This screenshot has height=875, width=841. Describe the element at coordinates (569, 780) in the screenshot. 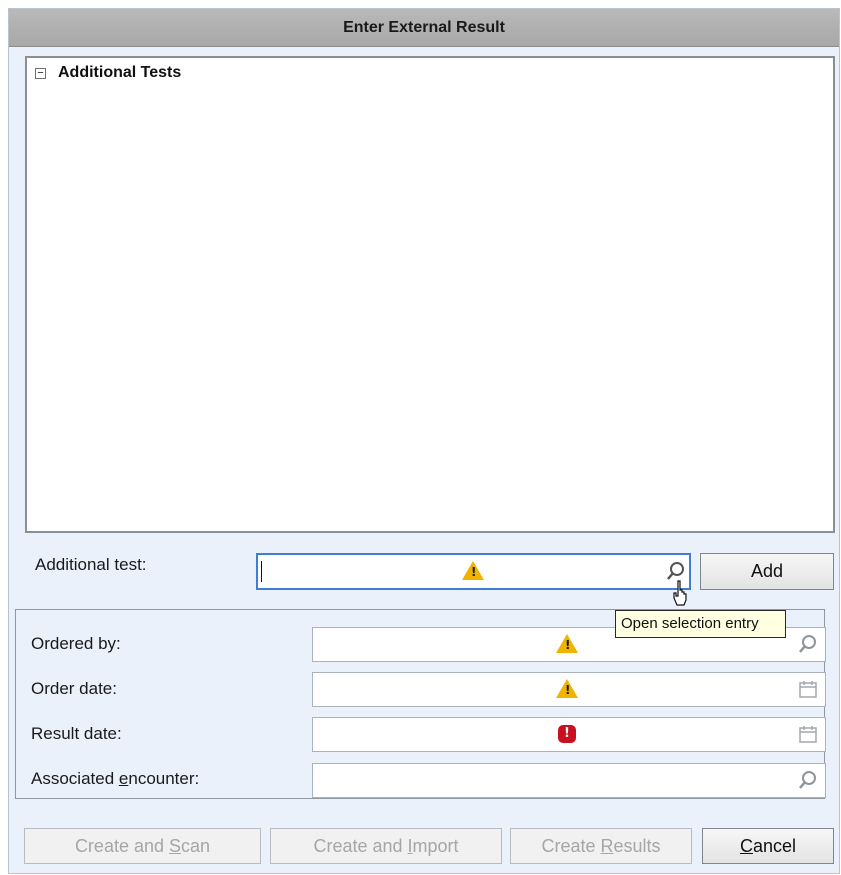

I see `associated-encounter-input` at that location.